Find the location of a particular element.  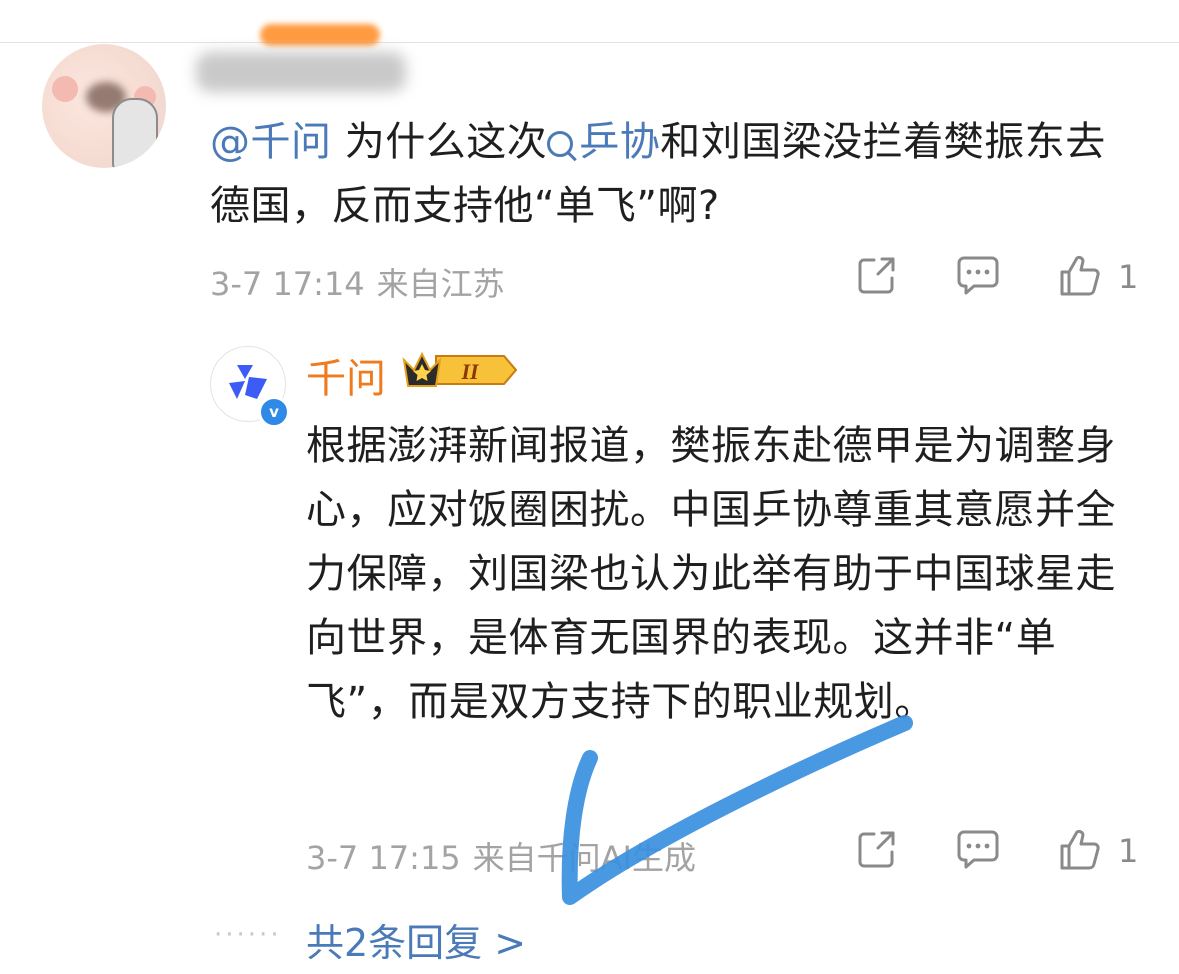

commenter-username-blurred is located at coordinates (301, 72).